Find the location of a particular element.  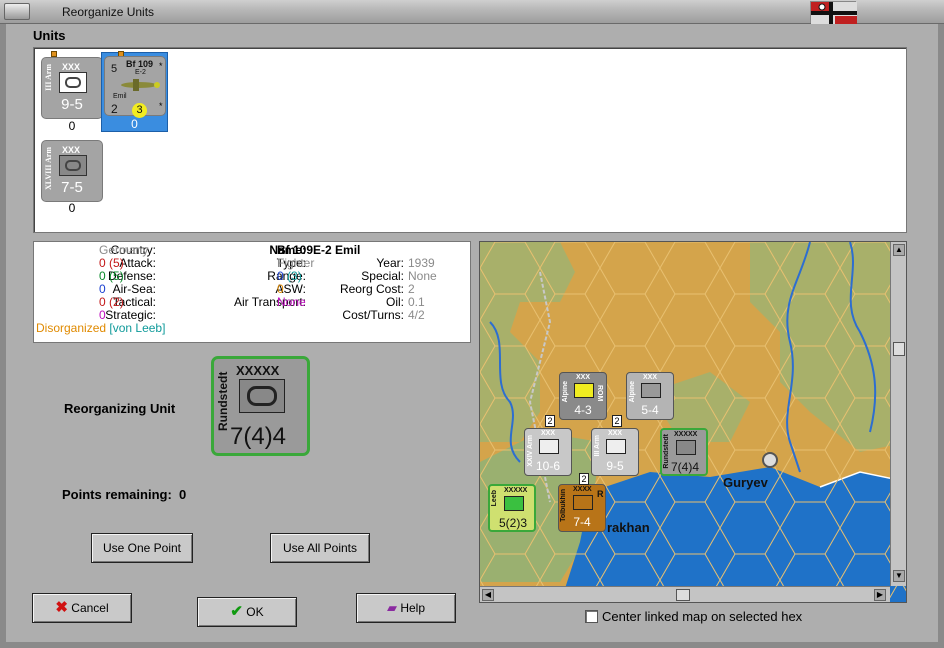

unit-nickname: Emil is located at coordinates (120, 96).